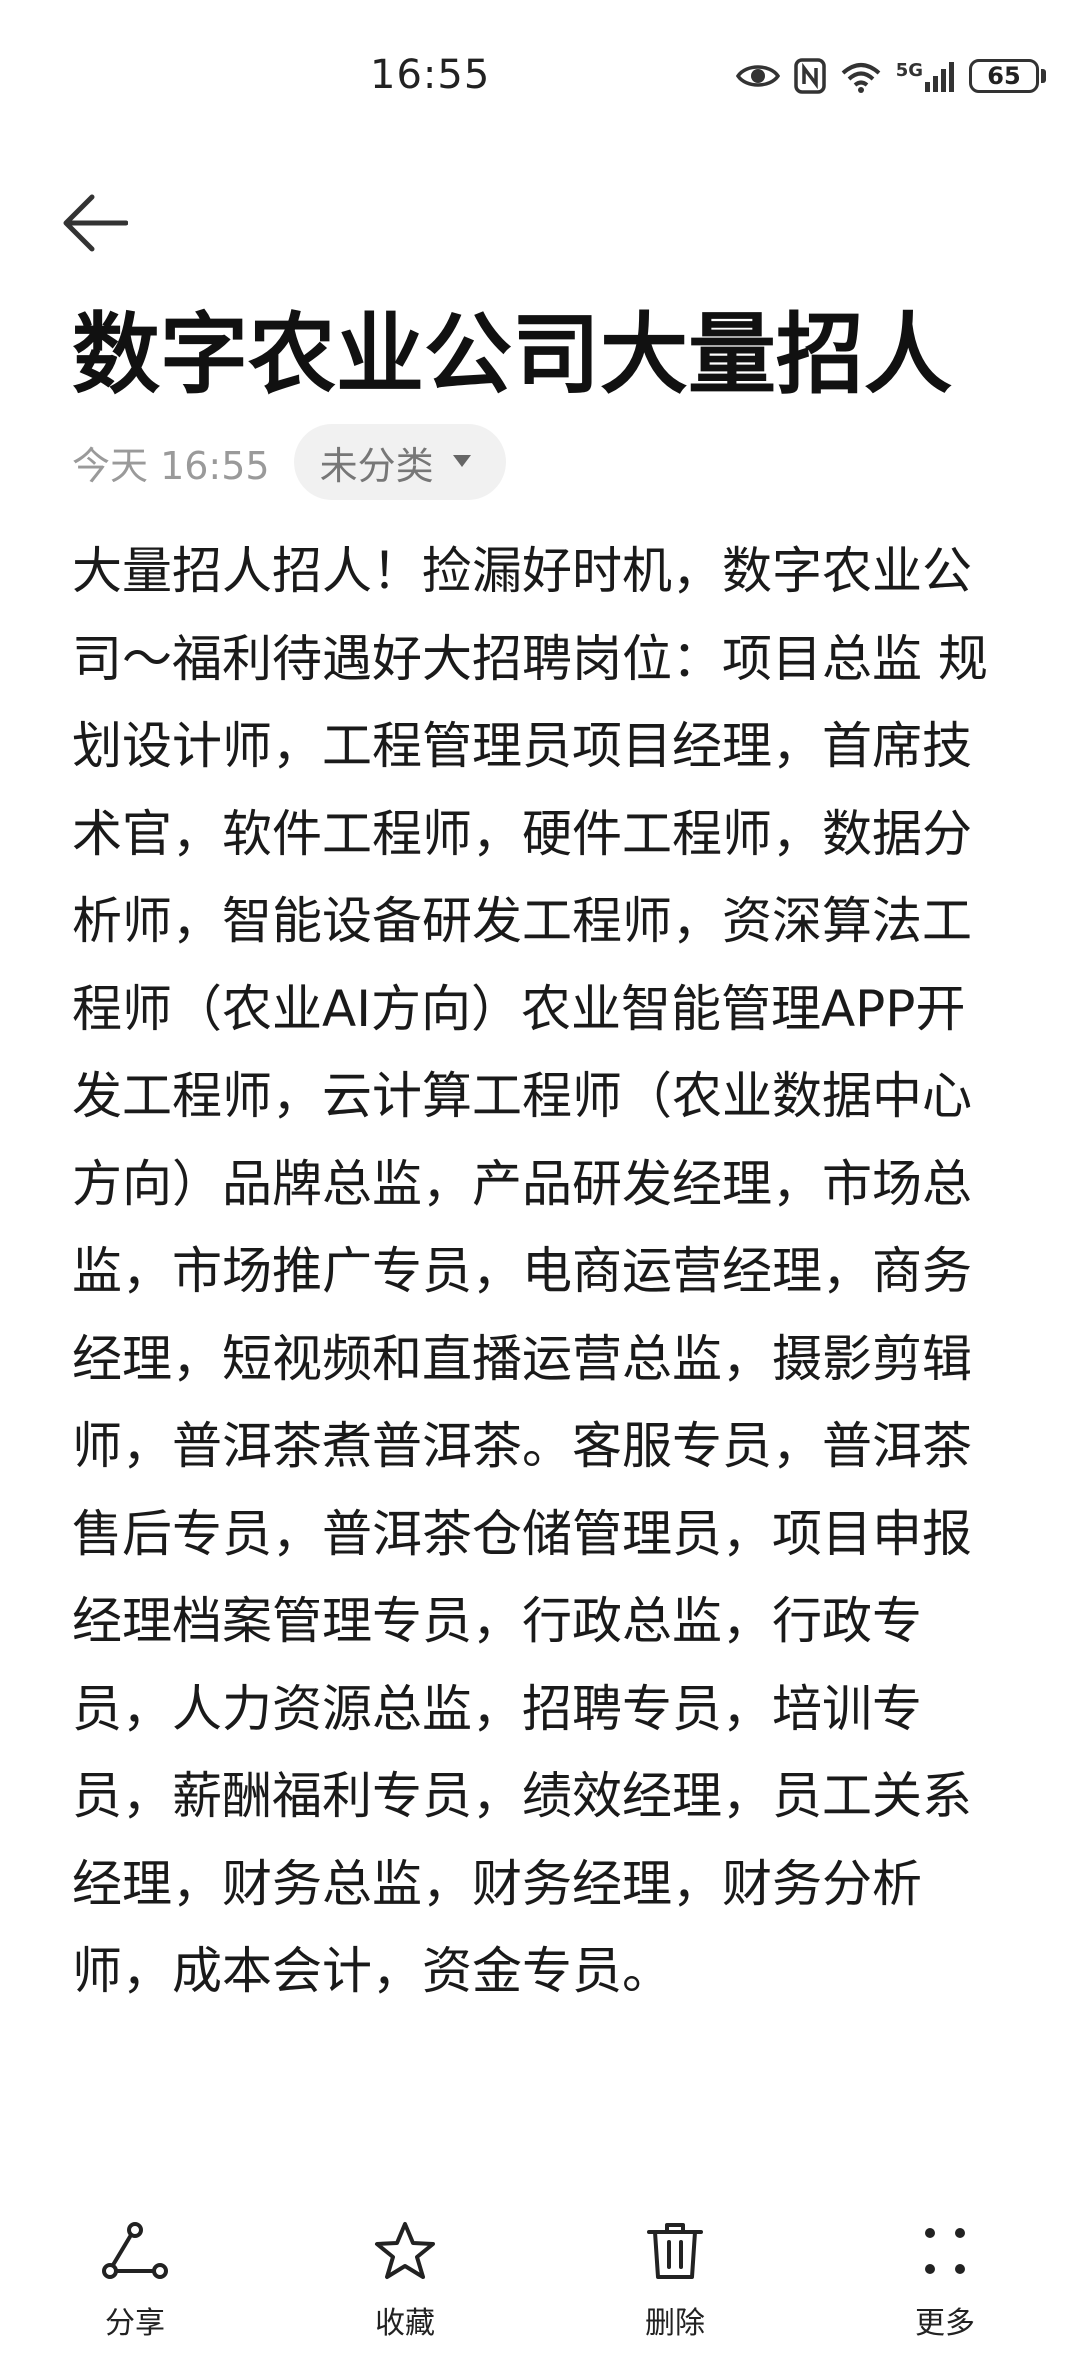 The width and height of the screenshot is (1080, 2376). What do you see at coordinates (405, 2323) in the screenshot?
I see `favorite-label: 收藏` at bounding box center [405, 2323].